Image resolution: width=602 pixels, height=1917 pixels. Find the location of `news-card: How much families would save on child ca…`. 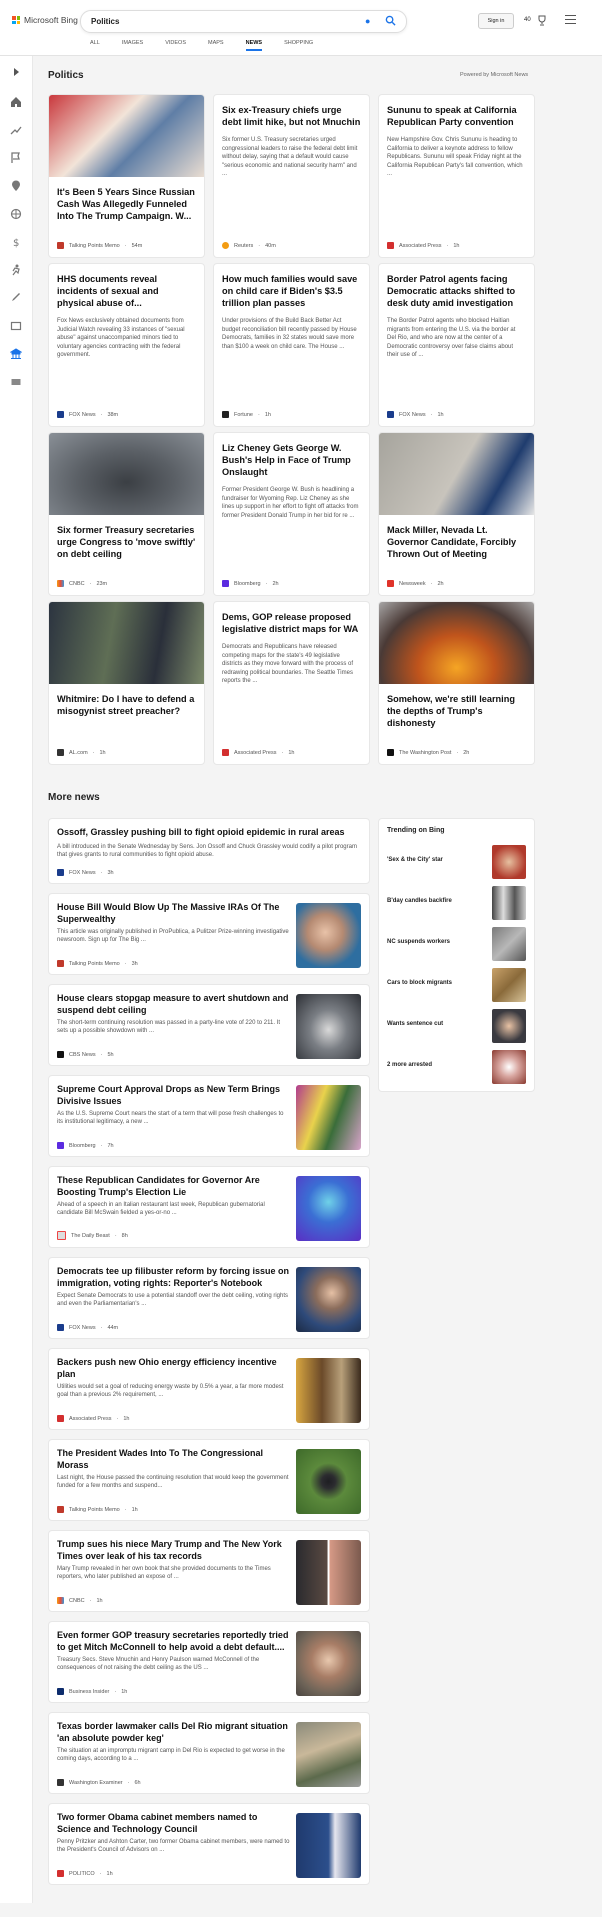

news-card: How much families would save on child ca… is located at coordinates (291, 345).